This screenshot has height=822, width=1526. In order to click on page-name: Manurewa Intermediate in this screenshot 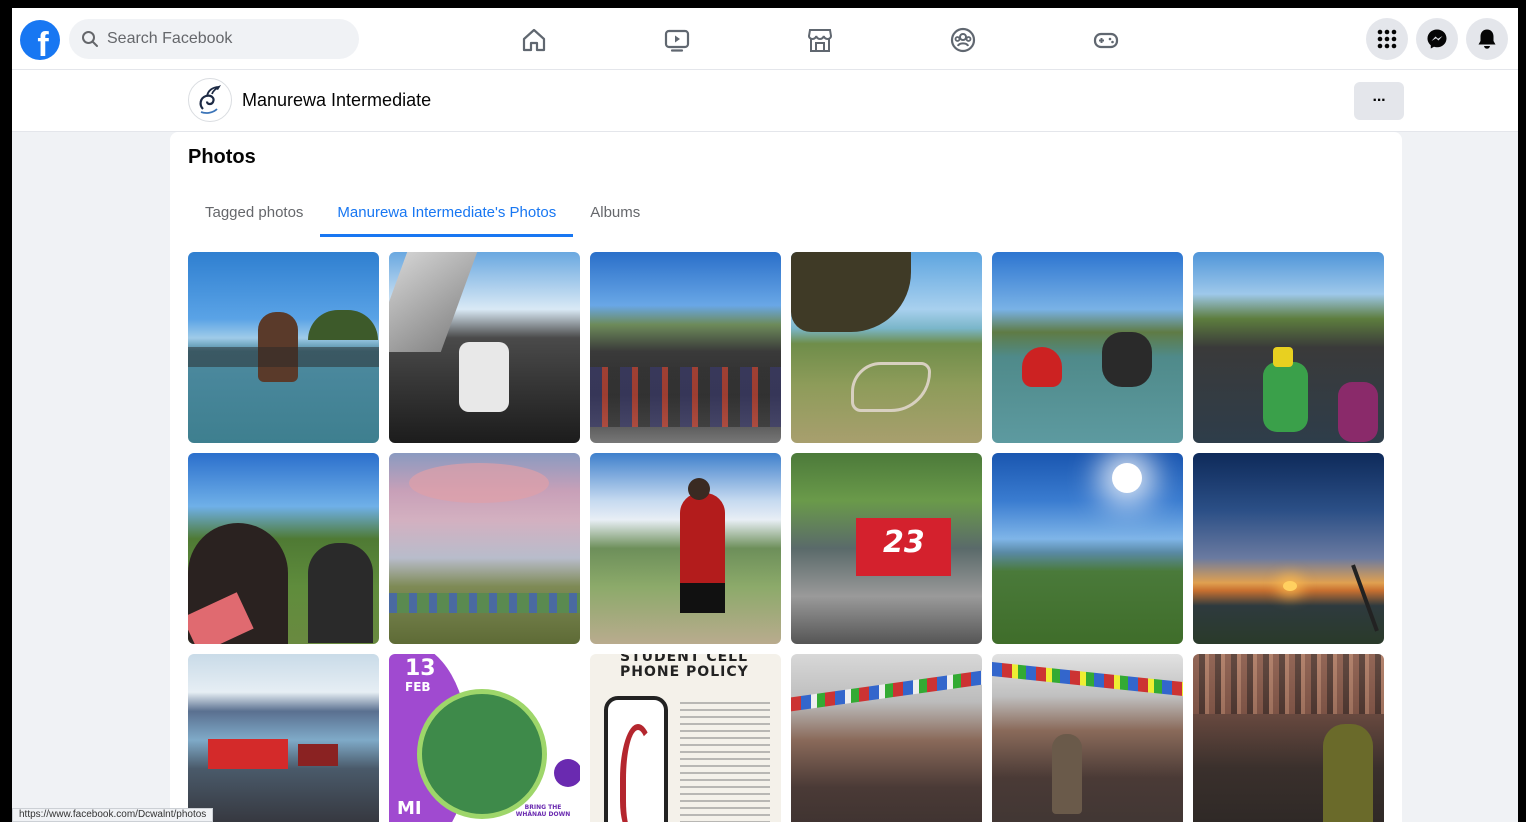, I will do `click(336, 100)`.